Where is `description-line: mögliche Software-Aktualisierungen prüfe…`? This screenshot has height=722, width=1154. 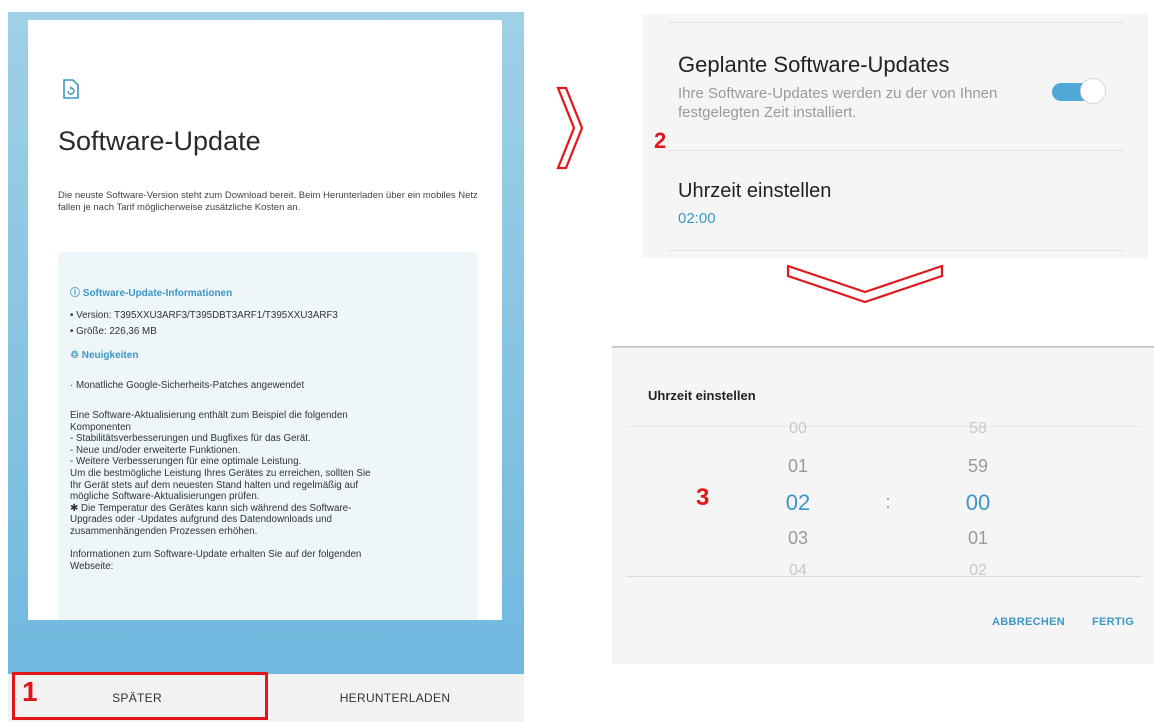
description-line: mögliche Software-Aktualisierungen prüfe… is located at coordinates (165, 497).